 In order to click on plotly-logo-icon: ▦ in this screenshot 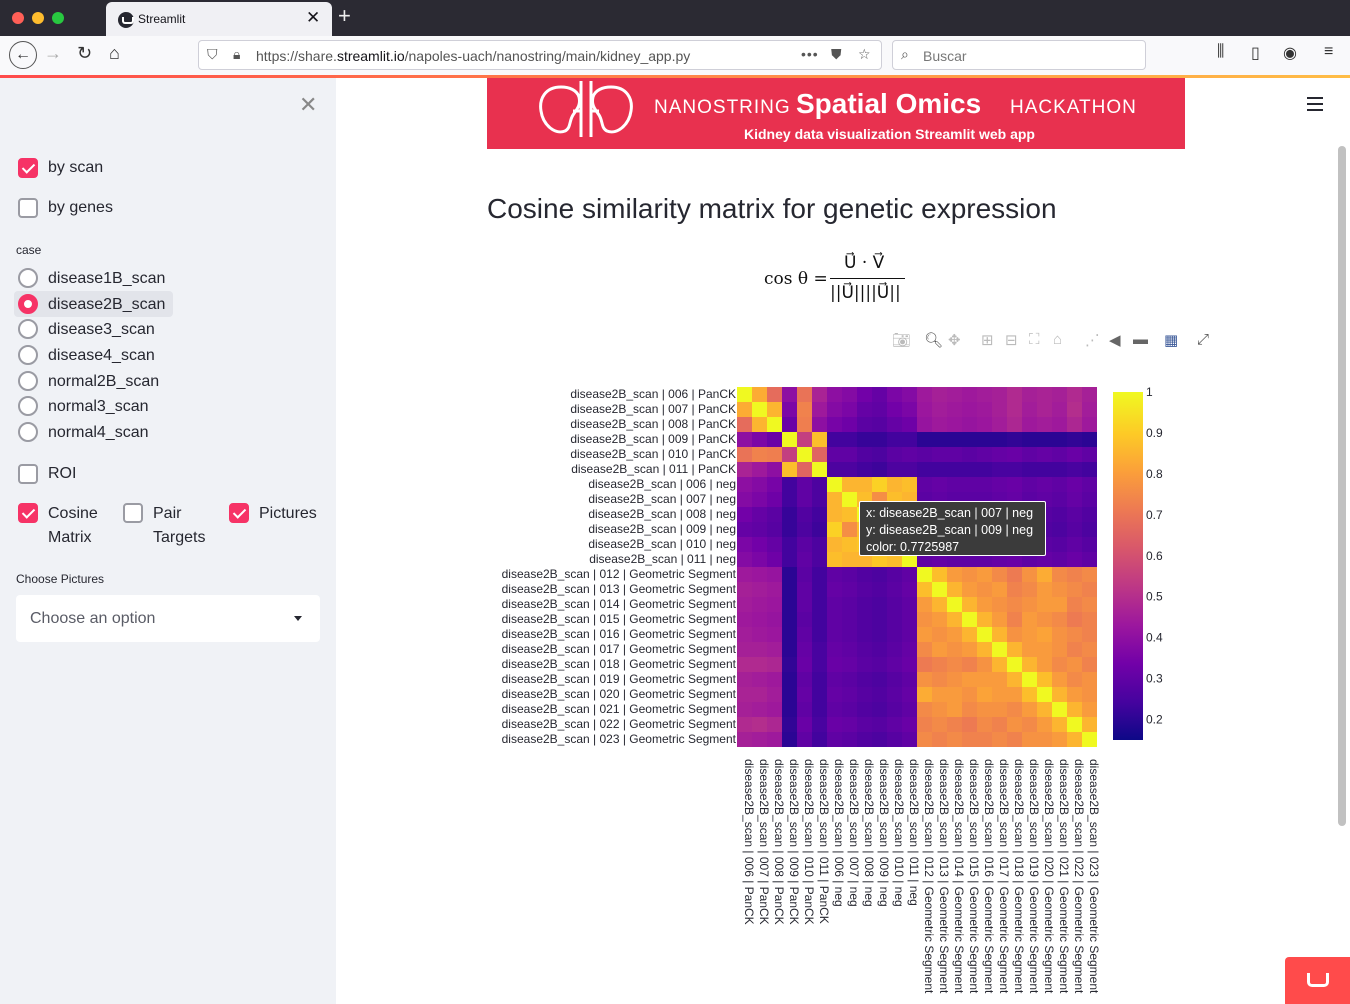, I will do `click(1171, 340)`.